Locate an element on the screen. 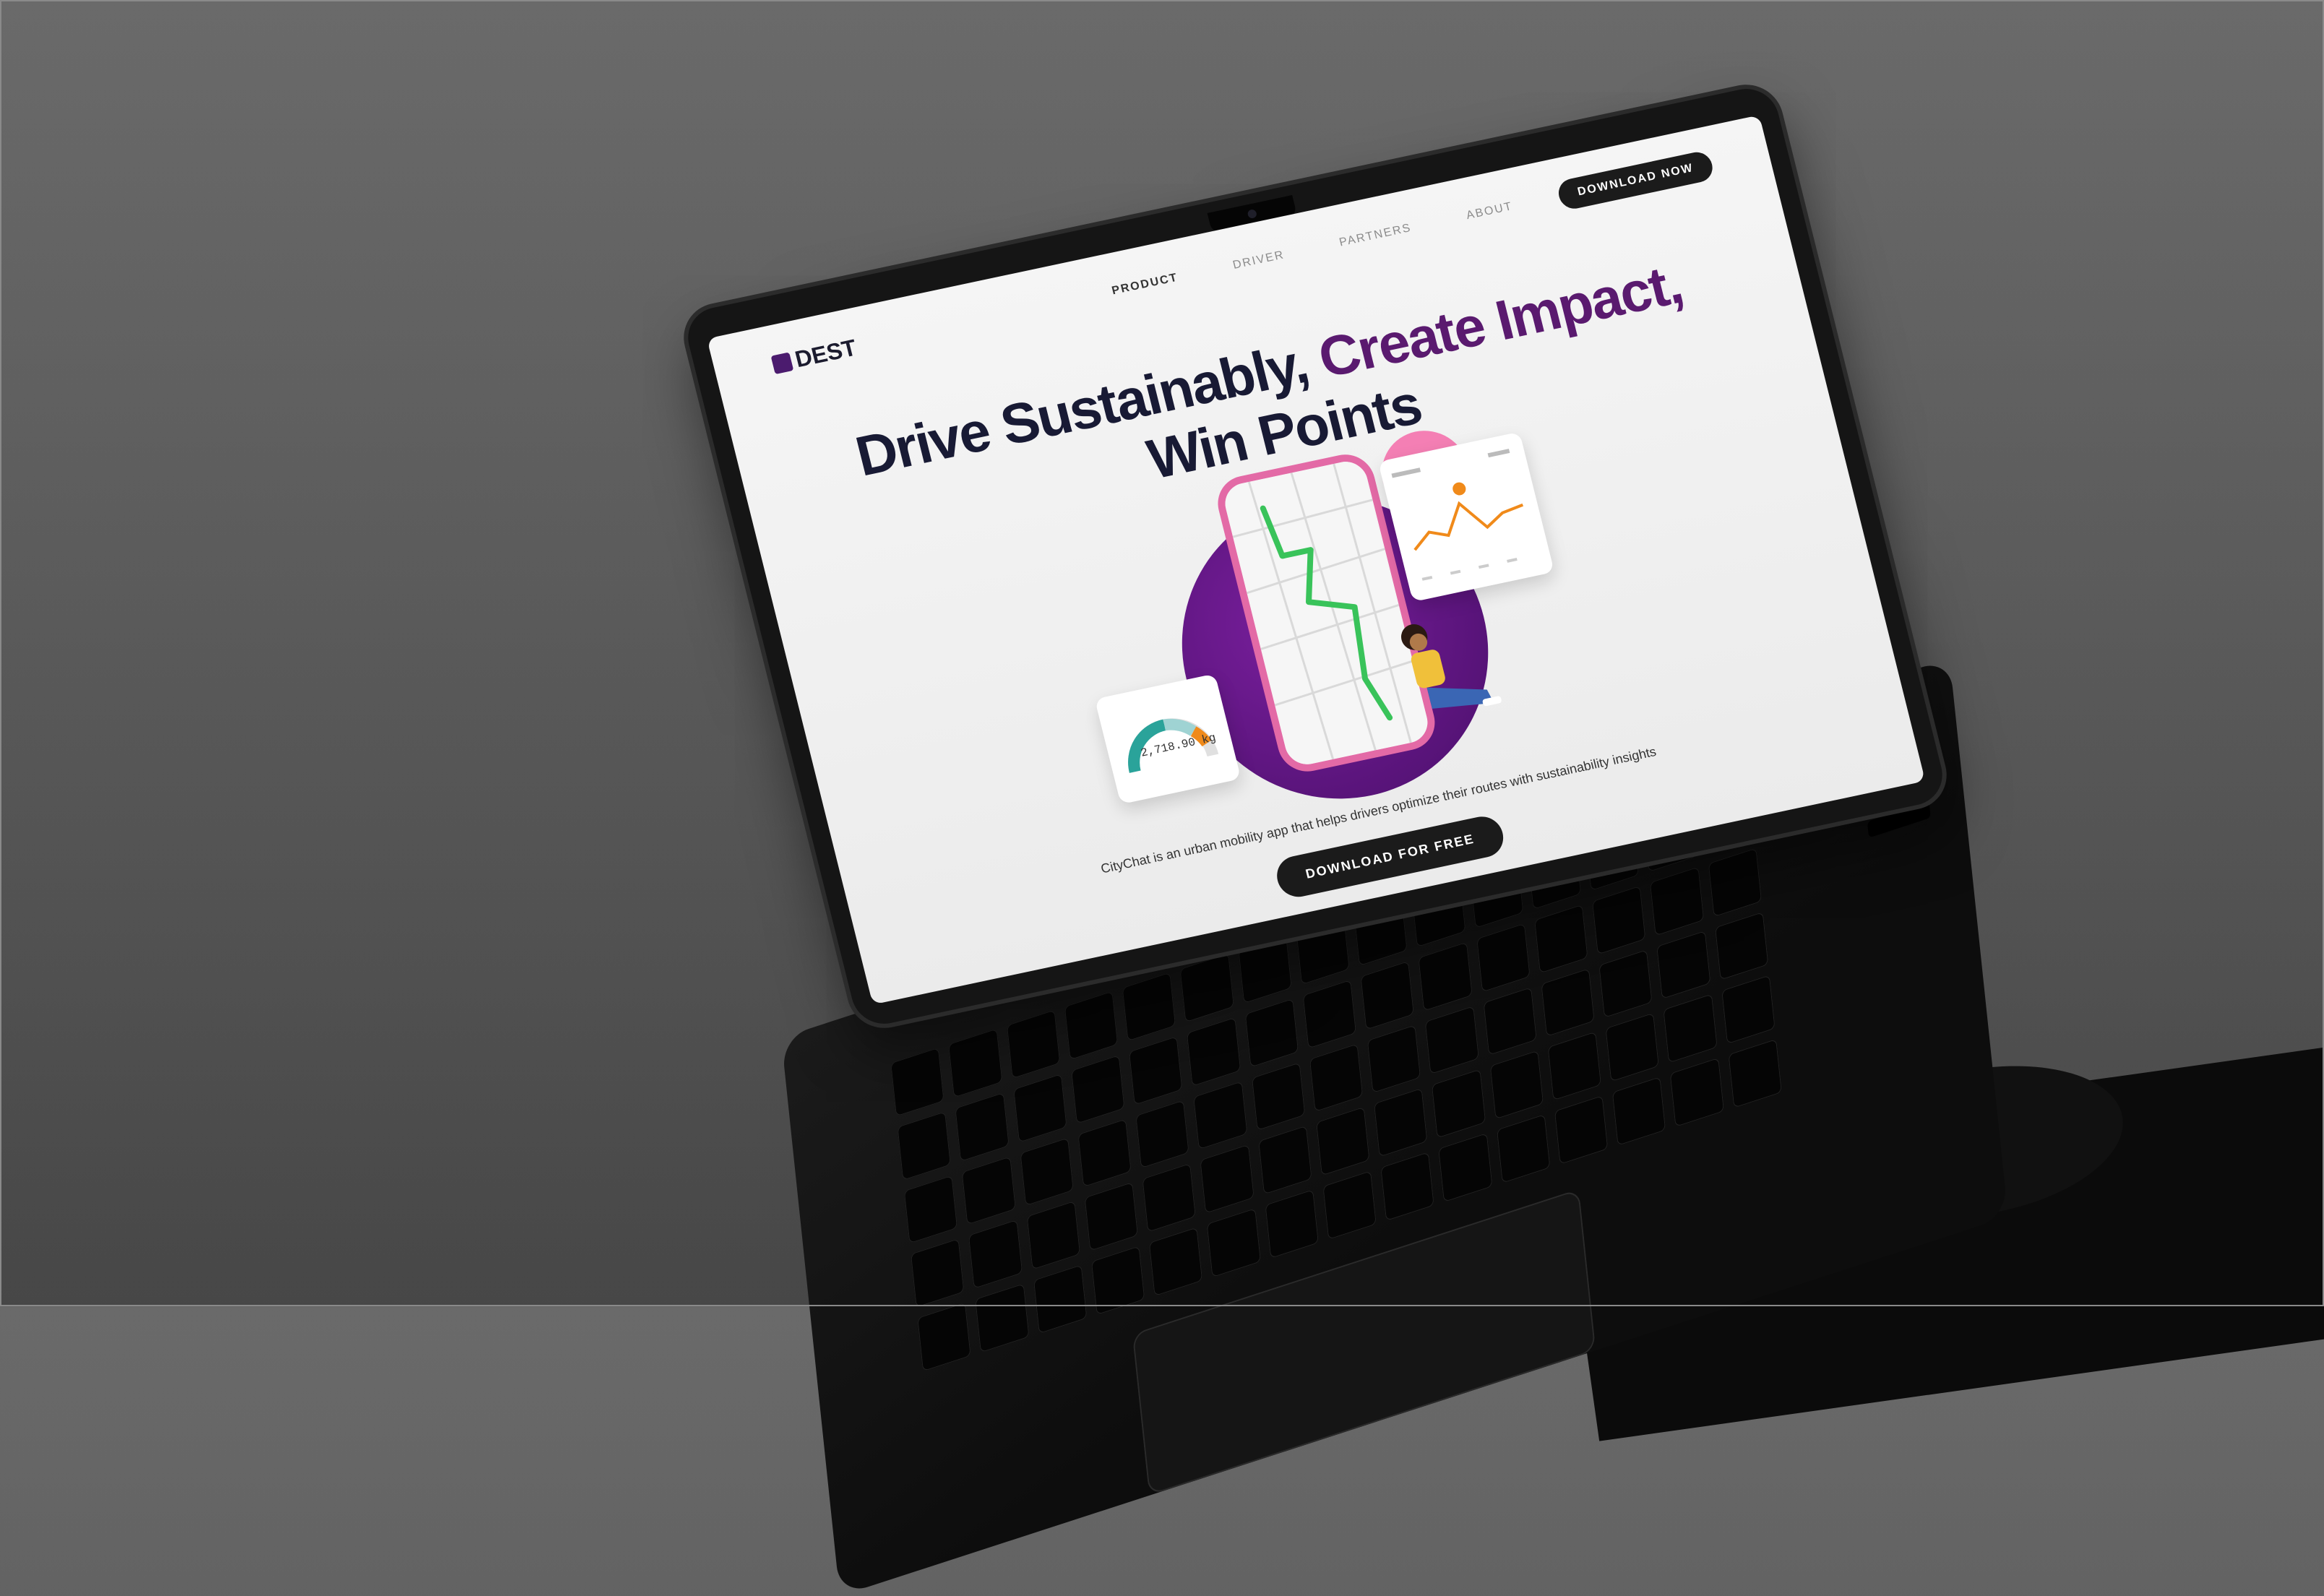 This screenshot has height=1596, width=2324. download-now-button: DOWNLOAD NOW is located at coordinates (1635, 180).